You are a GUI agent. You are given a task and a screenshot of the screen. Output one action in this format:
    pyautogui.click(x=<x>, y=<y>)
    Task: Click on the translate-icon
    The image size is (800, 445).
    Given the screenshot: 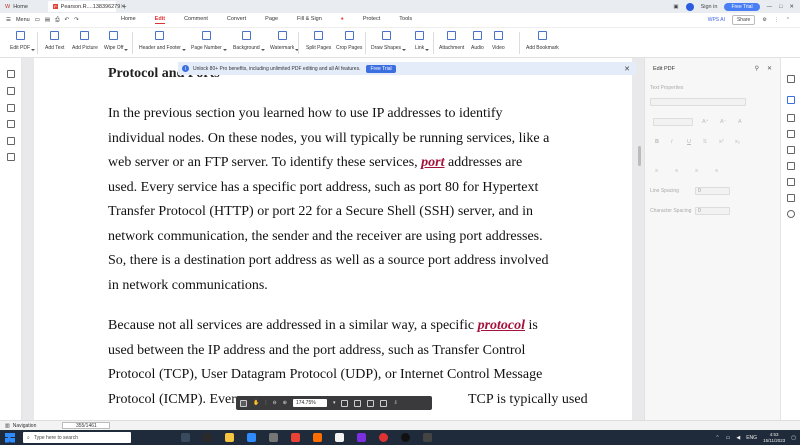 What is the action you would take?
    pyautogui.click(x=791, y=134)
    